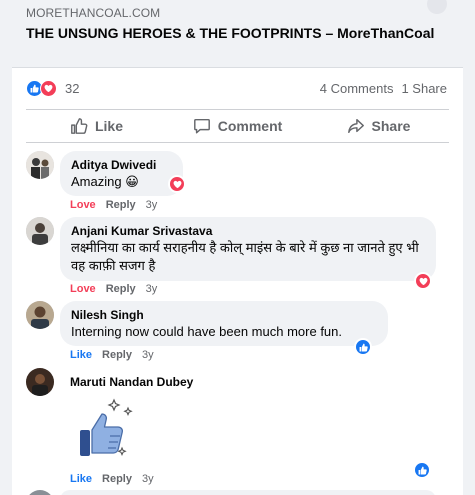 The height and width of the screenshot is (495, 475). I want to click on comment-author: Aditya Dwivedi, so click(121, 165).